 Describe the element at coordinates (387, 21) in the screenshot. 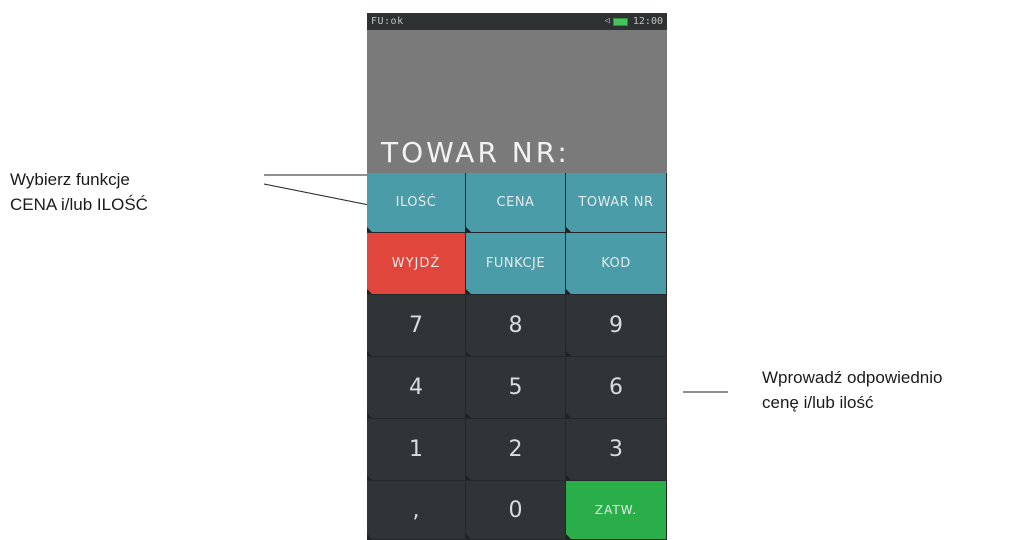

I see `status-text: FU:ok` at that location.